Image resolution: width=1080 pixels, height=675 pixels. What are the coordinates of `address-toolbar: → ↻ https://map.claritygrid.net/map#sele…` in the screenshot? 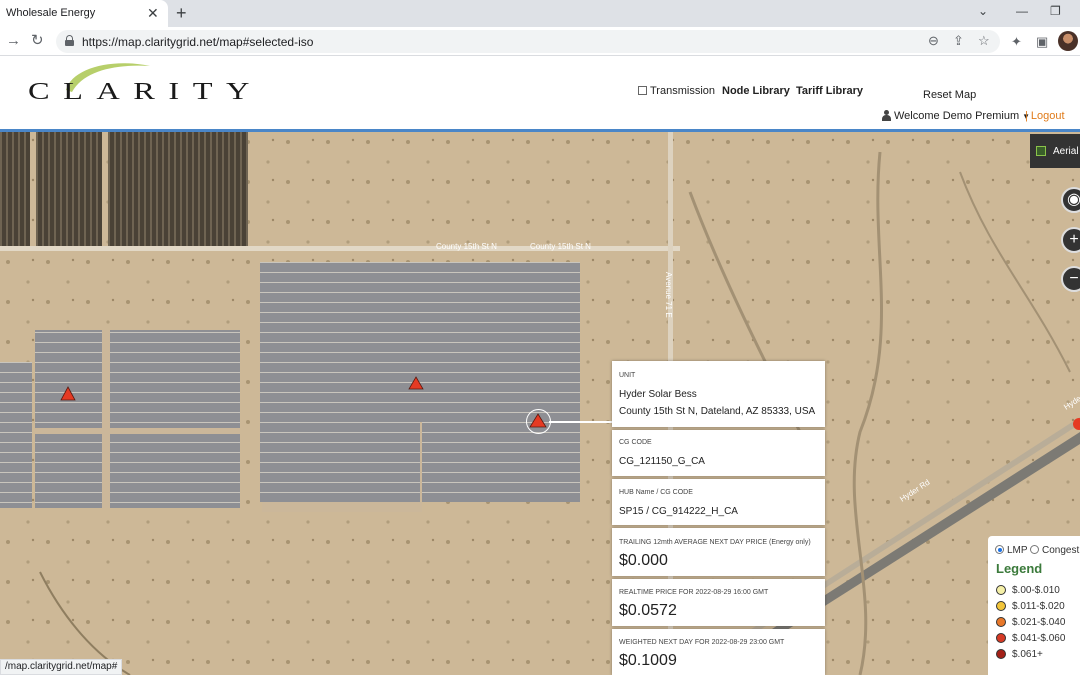 It's located at (540, 41).